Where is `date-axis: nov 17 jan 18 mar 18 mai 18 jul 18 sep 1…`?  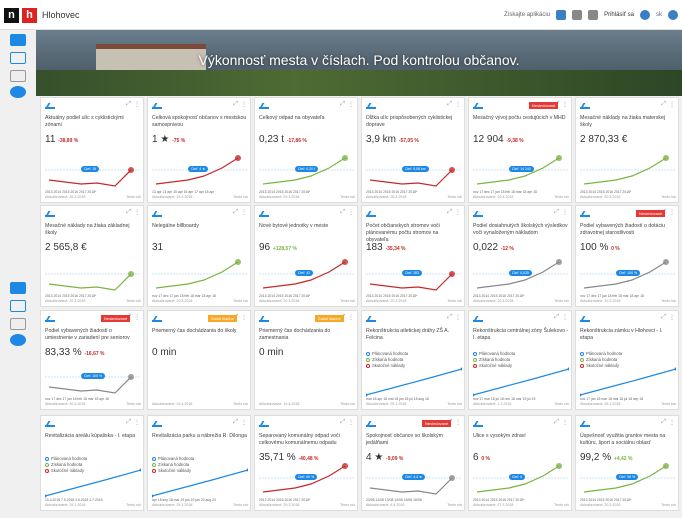
date-axis: nov 17 jan 18 mar 18 mai 18 jul 18 sep 1… is located at coordinates (612, 399).